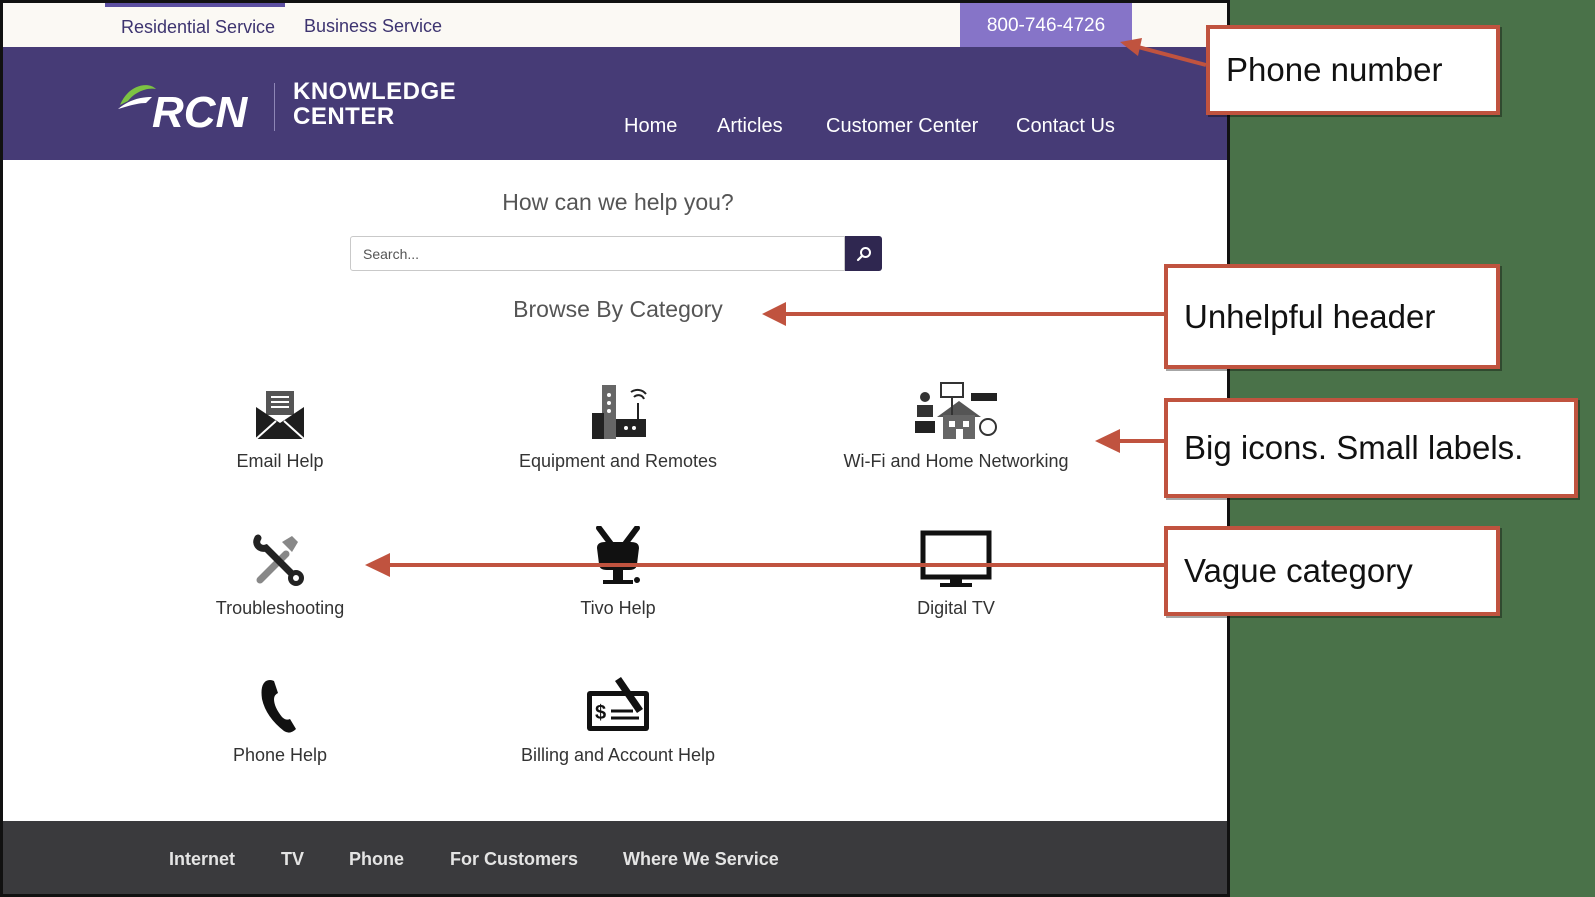 This screenshot has width=1595, height=897. Describe the element at coordinates (618, 755) in the screenshot. I see `category-label: Billing and Account Help` at that location.